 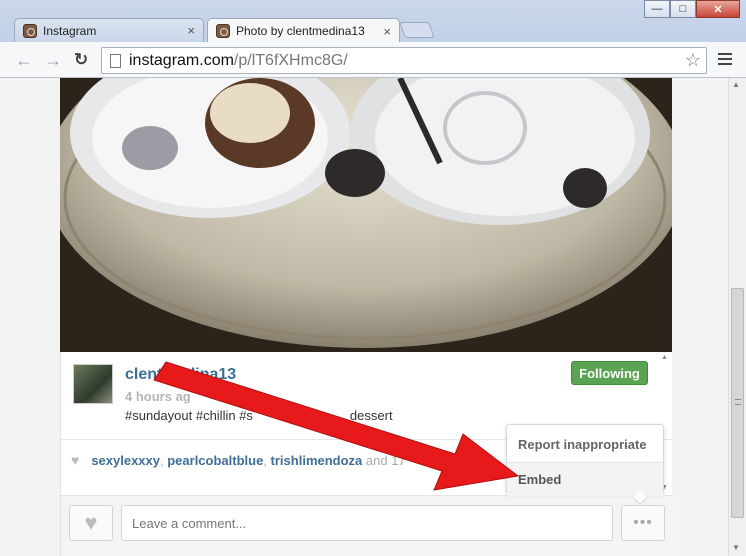 What do you see at coordinates (417, 30) in the screenshot?
I see `new-tab-button` at bounding box center [417, 30].